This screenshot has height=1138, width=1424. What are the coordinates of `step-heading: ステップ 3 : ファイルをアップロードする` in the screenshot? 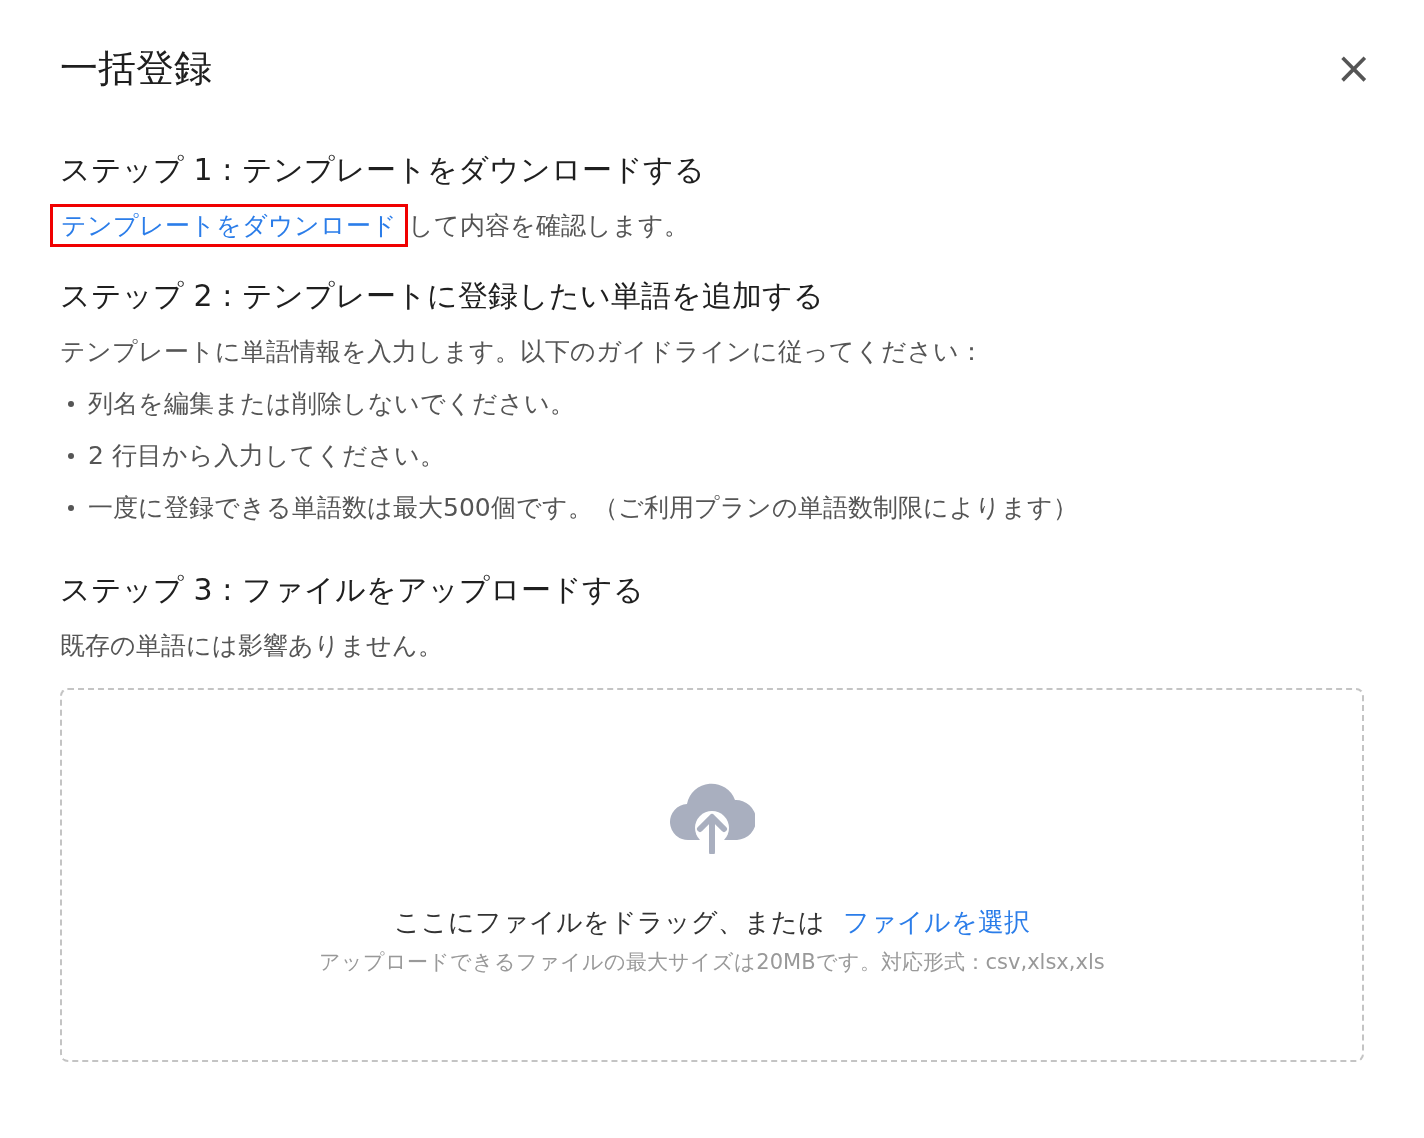 It's located at (352, 590).